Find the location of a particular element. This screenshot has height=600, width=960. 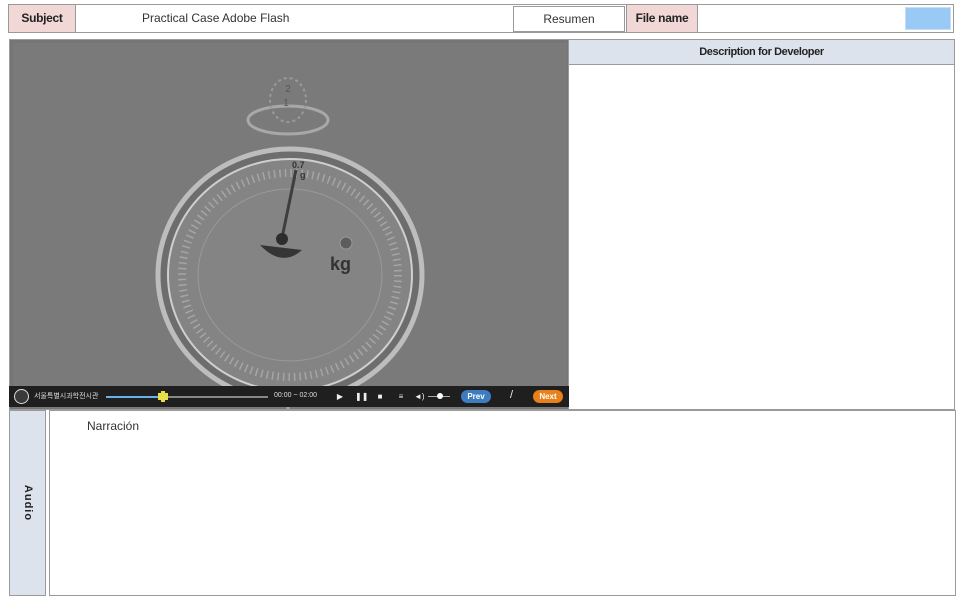

progress-fill is located at coordinates (134, 397).